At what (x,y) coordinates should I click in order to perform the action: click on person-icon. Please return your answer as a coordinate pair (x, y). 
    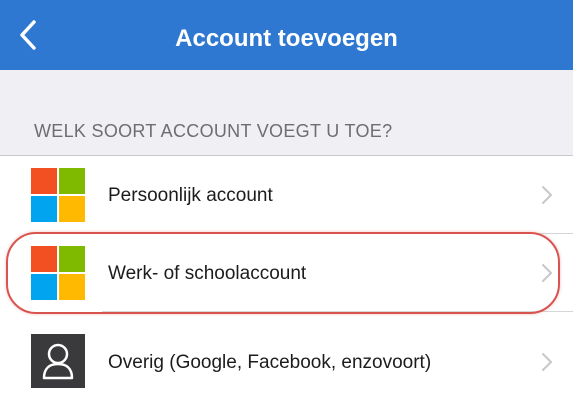
    Looking at the image, I should click on (58, 361).